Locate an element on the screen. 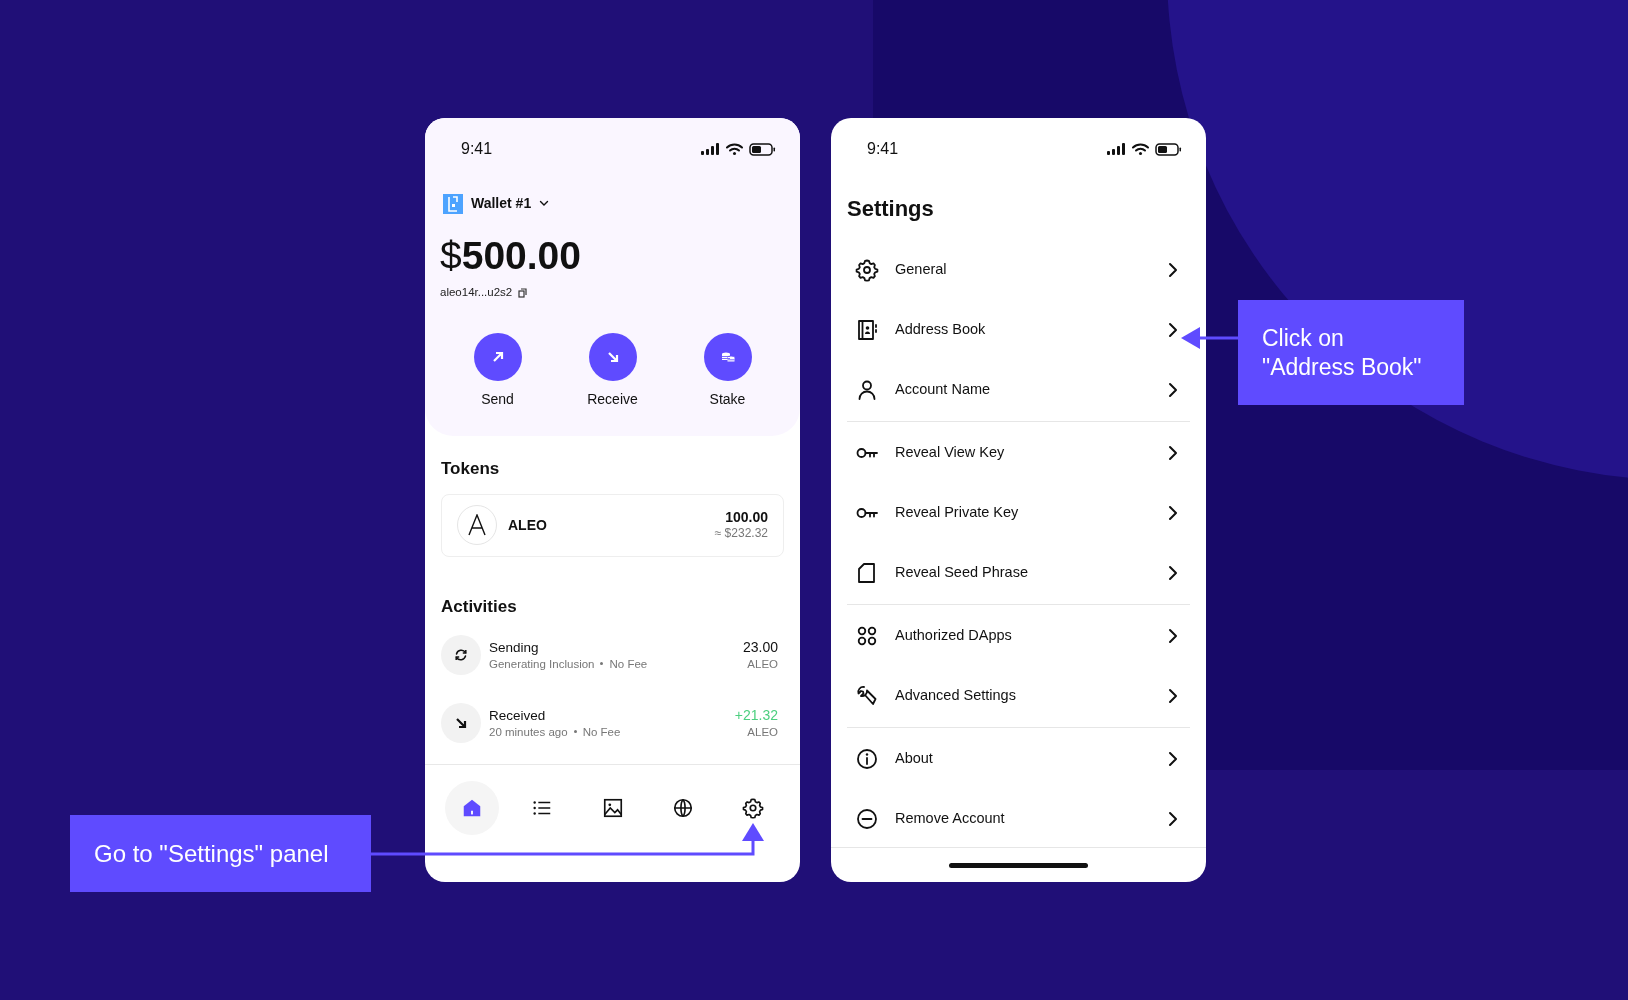  connector-arrow is located at coordinates (1209, 338).